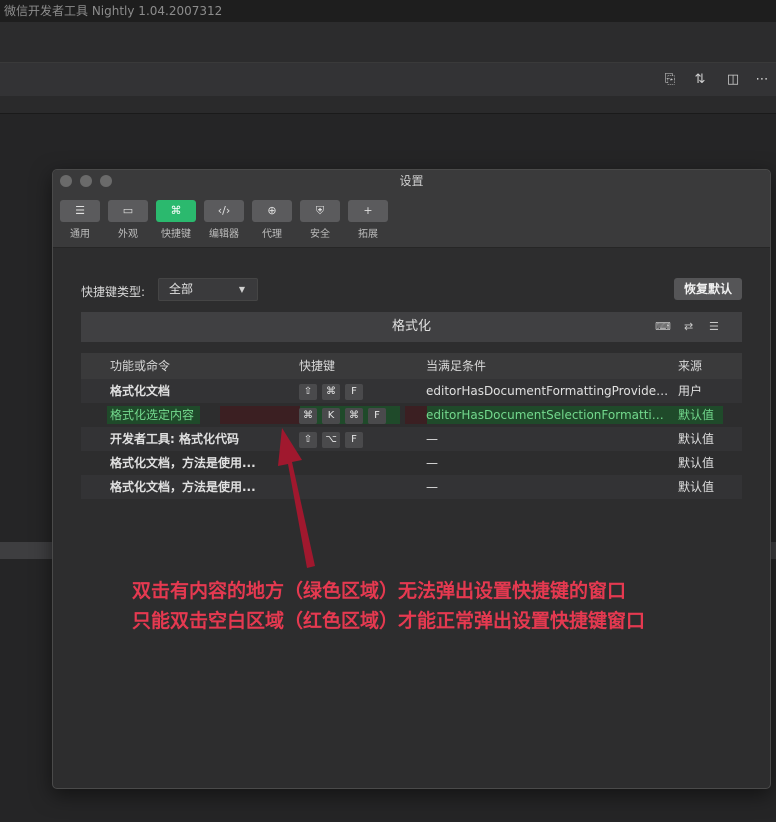 This screenshot has width=776, height=822. I want to click on editor-tab-area, so click(388, 42).